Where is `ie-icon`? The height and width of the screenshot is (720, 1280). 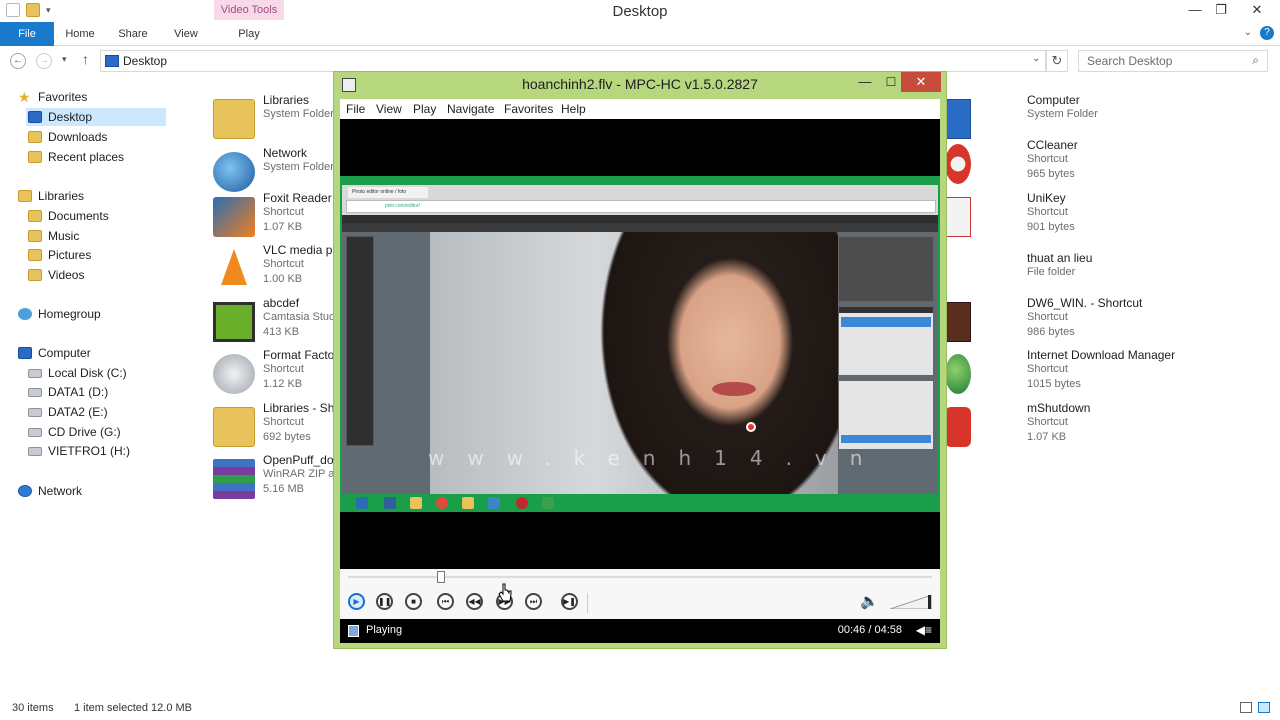
ie-icon is located at coordinates (362, 503).